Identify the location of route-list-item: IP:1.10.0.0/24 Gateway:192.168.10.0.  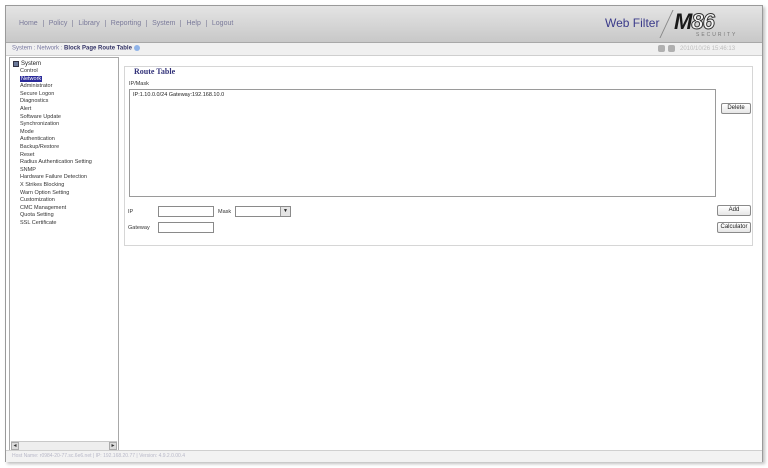
(178, 95).